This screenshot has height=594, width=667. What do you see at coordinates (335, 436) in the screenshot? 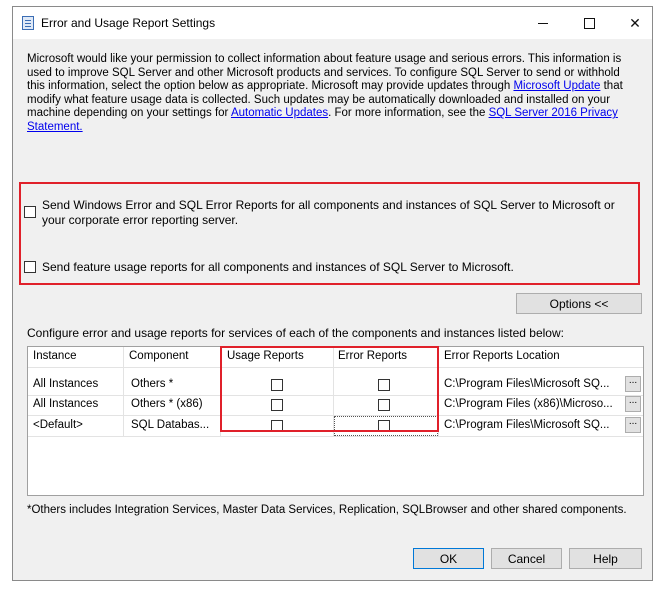
I see `row-divider` at bounding box center [335, 436].